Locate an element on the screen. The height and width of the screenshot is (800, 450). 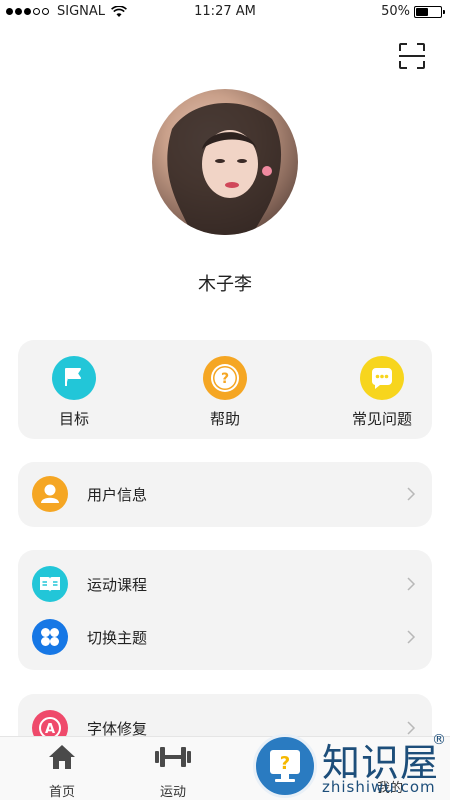
menu-row-label: 用户信息 is located at coordinates (117, 494).